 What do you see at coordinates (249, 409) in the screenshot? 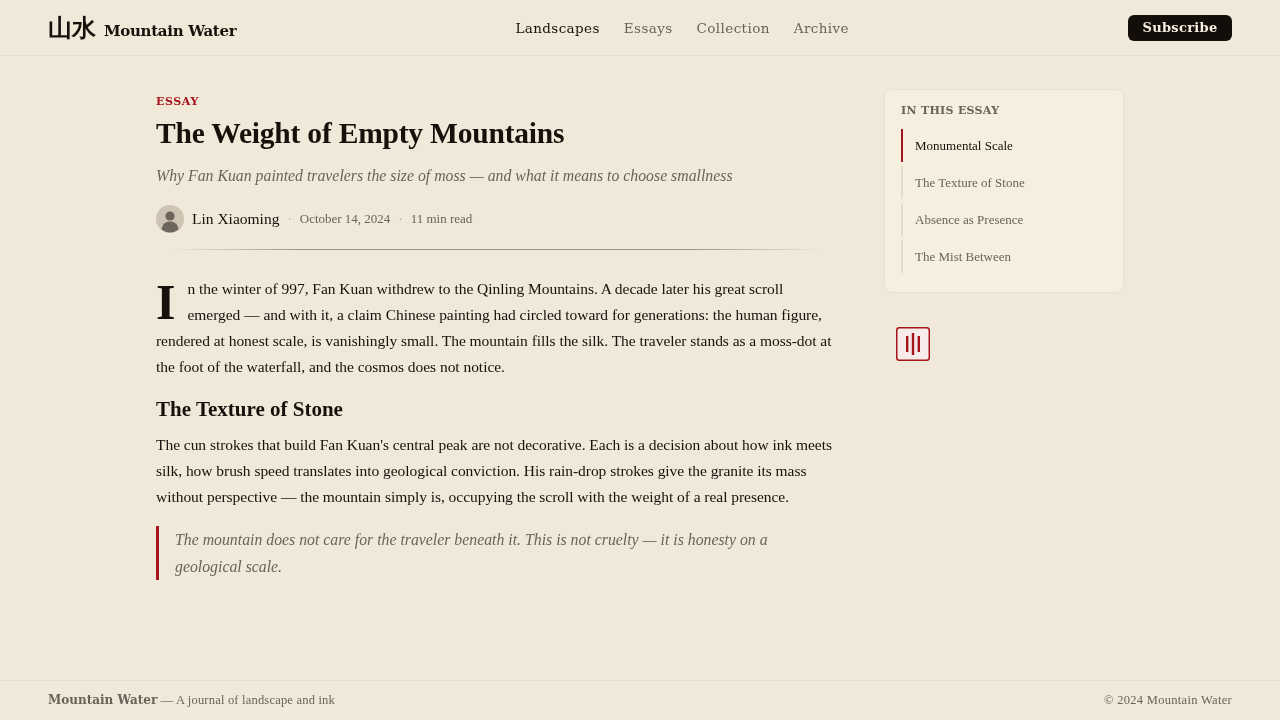
I see `section-heading: The Texture of Stone` at bounding box center [249, 409].